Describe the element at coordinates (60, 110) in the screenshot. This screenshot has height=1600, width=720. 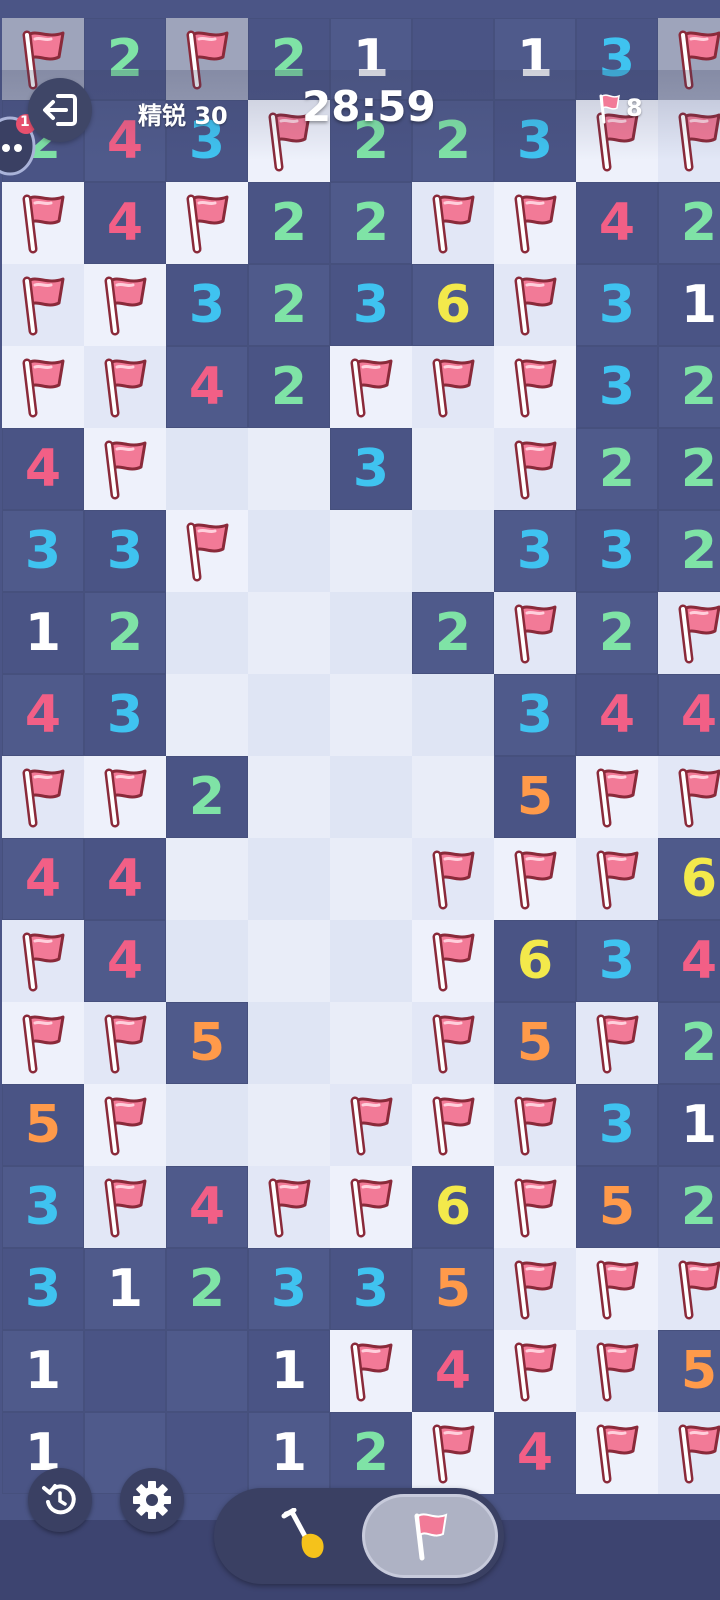
I see `exit-button` at that location.